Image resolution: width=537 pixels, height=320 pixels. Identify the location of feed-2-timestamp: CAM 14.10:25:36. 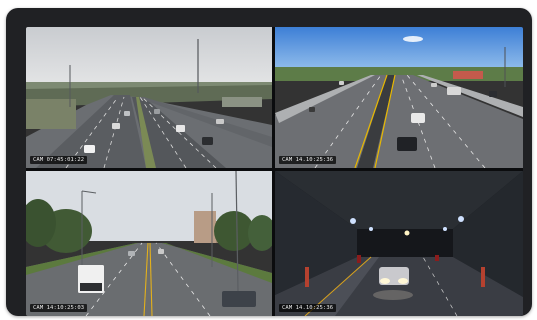
(308, 160).